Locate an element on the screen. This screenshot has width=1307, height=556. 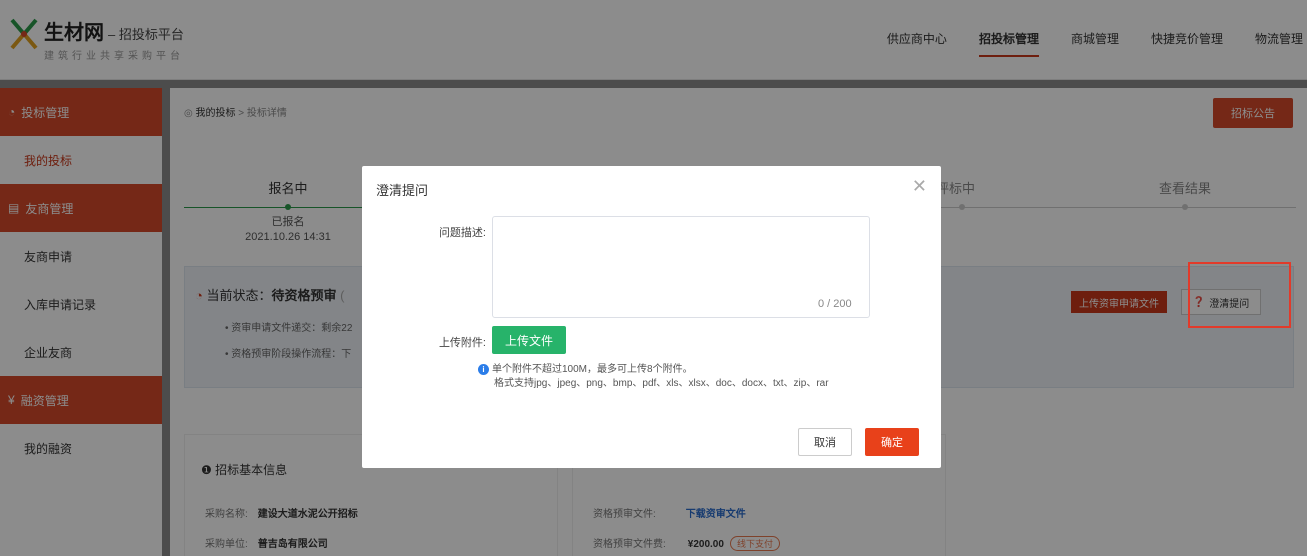
hint-line: 单个附件不超过100M，最多可上传8个附件。 is located at coordinates (592, 369).